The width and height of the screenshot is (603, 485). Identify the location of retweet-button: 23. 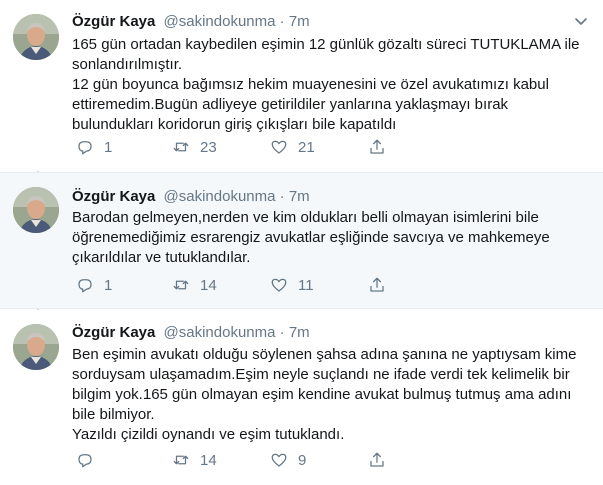
(194, 147).